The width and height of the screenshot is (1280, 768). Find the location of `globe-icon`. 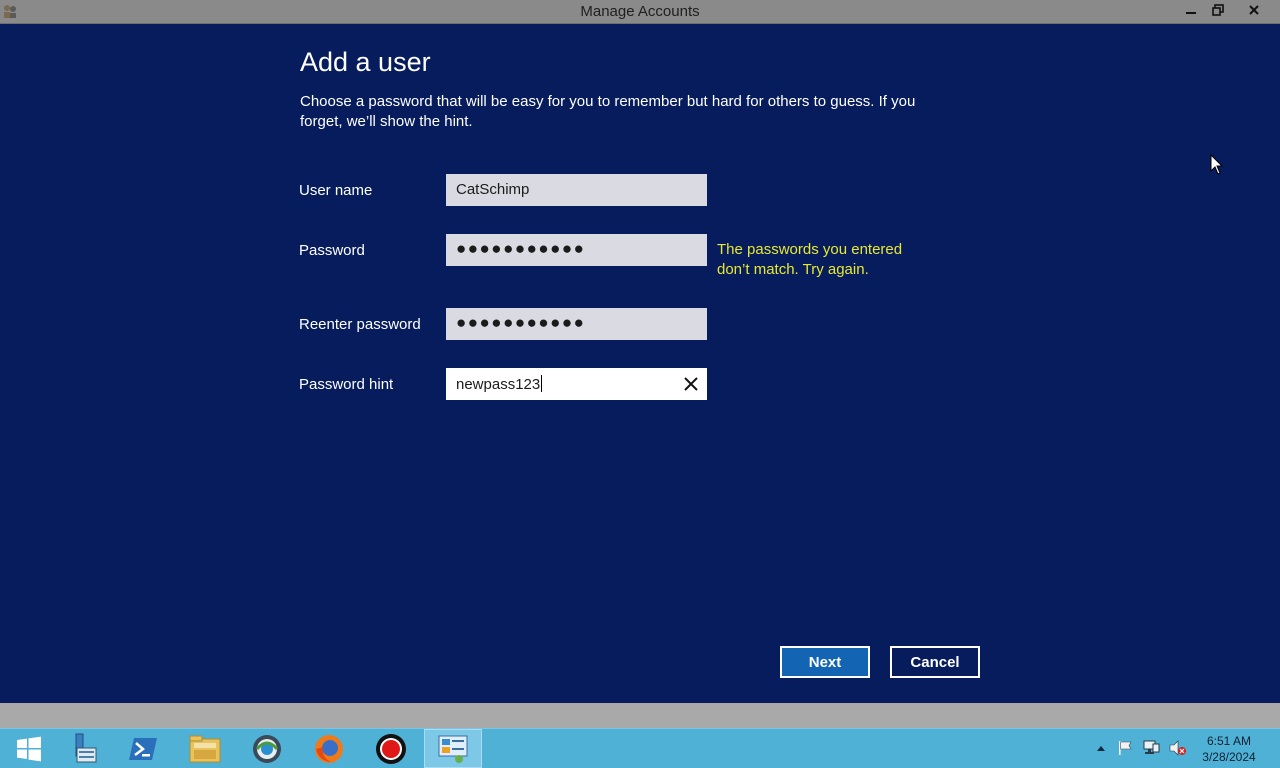

globe-icon is located at coordinates (267, 748).